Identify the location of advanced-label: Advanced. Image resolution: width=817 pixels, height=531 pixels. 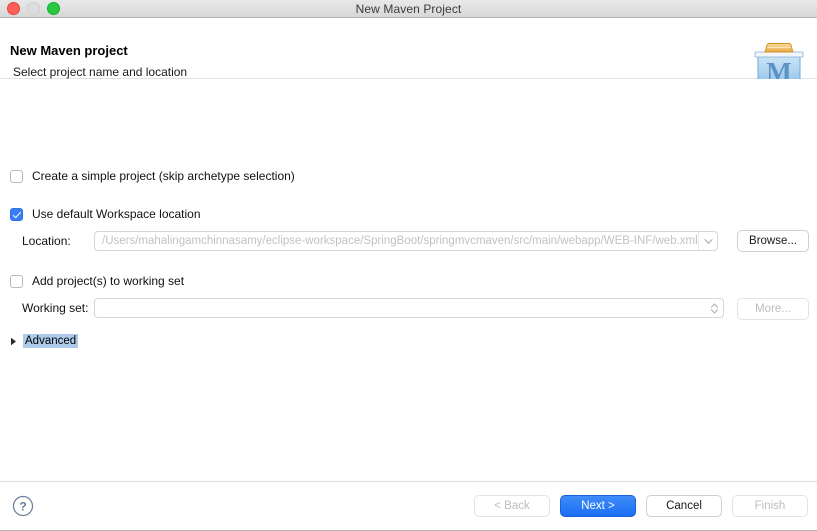
(51, 341).